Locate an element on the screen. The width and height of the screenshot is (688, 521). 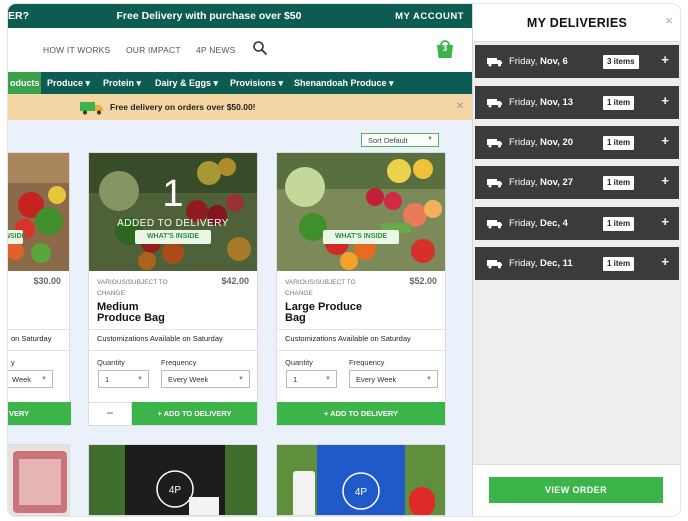
category-shenandoah-produce: Shenandoah Produce ▾ is located at coordinates (344, 83).